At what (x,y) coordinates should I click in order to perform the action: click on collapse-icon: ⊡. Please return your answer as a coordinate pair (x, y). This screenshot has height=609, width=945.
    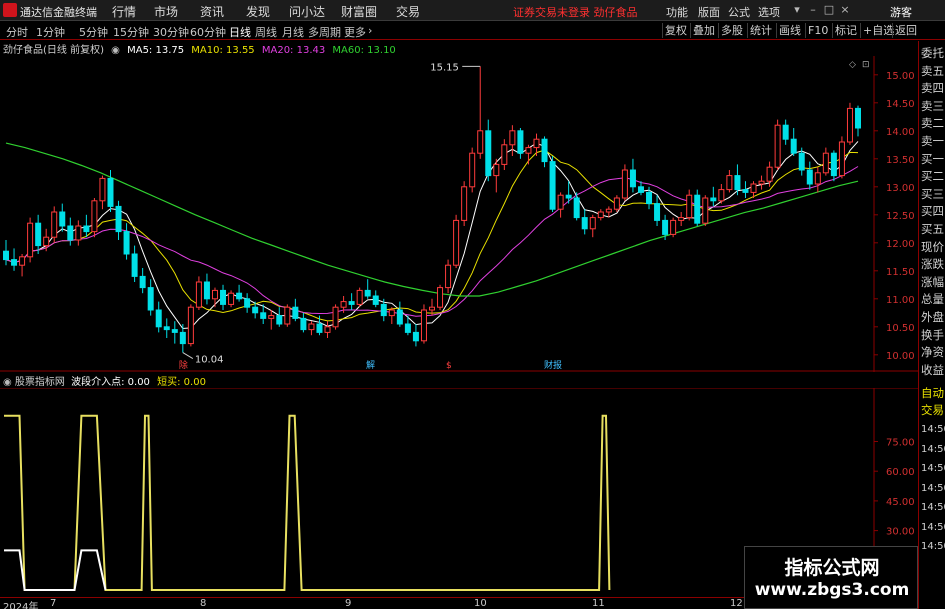
    Looking at the image, I should click on (866, 65).